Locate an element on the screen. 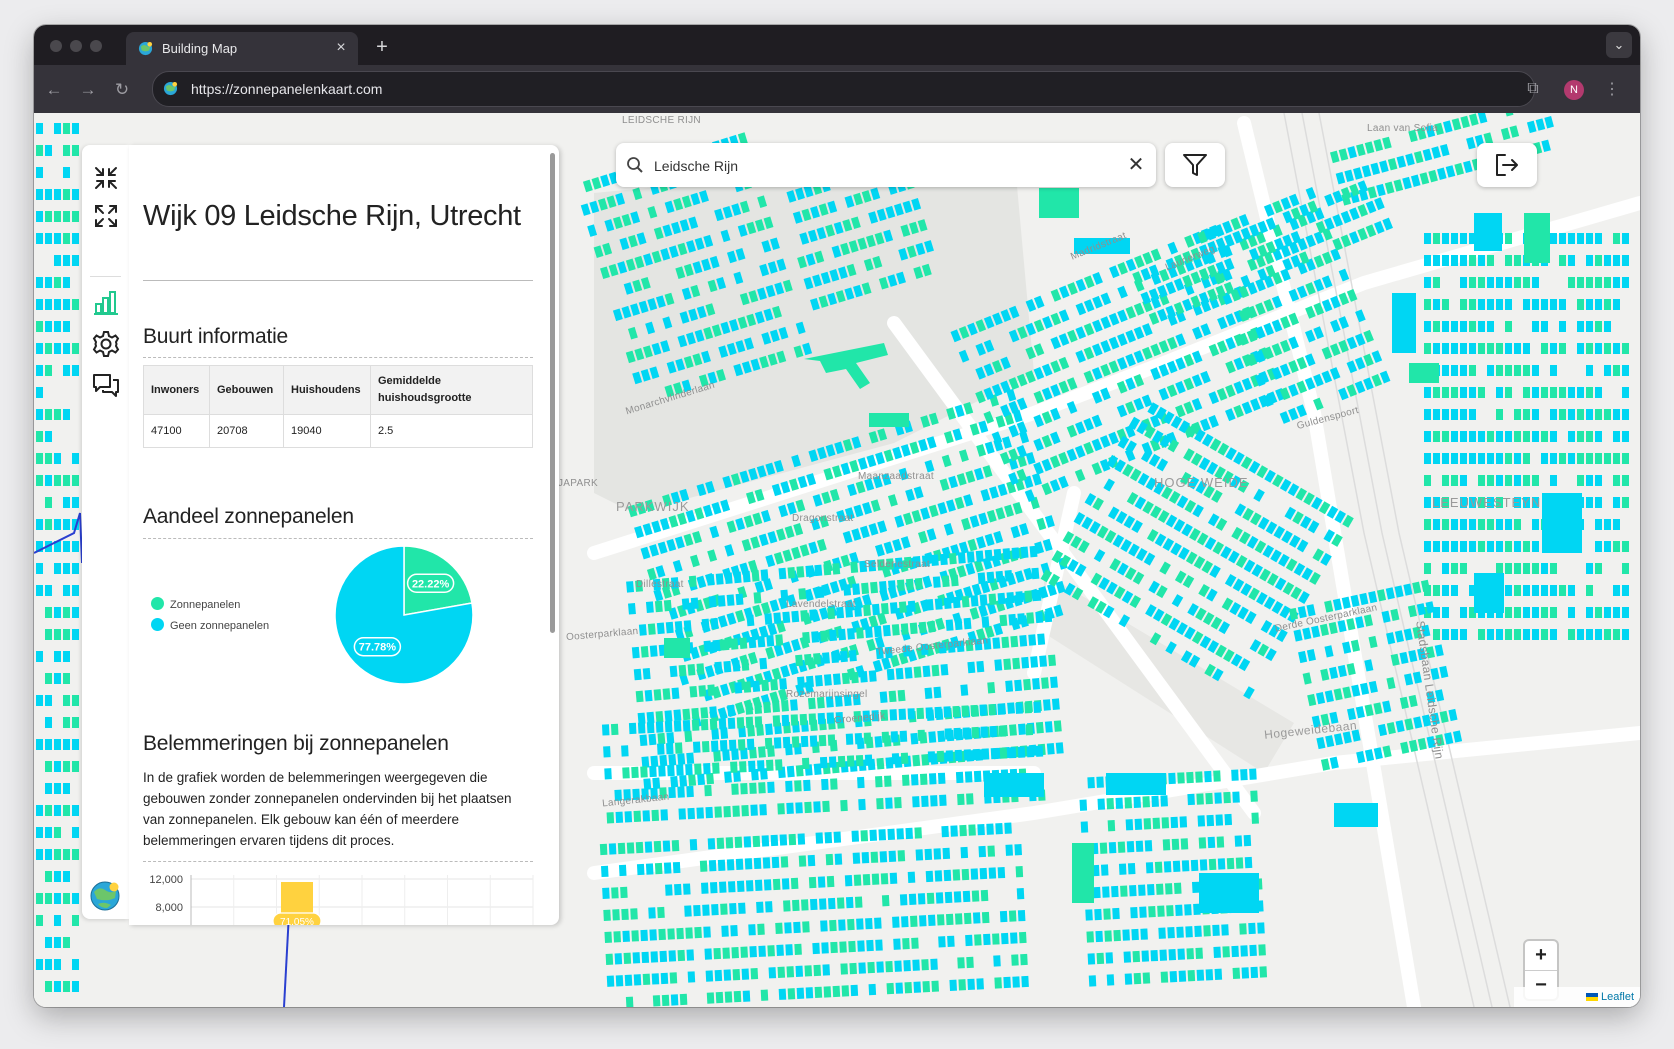 This screenshot has height=1049, width=1674. side-toolbar is located at coordinates (105, 532).